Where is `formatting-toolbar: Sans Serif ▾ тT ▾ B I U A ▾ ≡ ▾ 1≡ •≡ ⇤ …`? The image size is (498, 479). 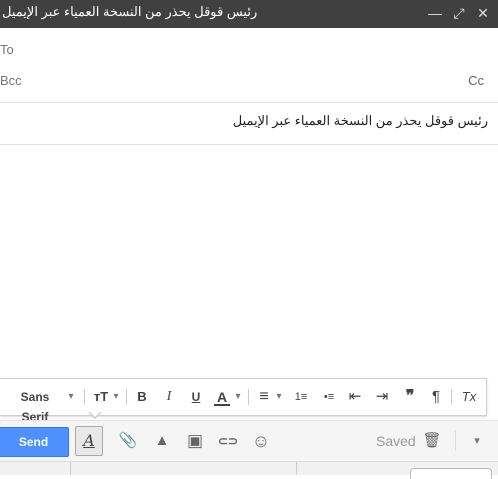 formatting-toolbar: Sans Serif ▾ тT ▾ B I U A ▾ ≡ ▾ 1≡ •≡ ⇤ … is located at coordinates (243, 401).